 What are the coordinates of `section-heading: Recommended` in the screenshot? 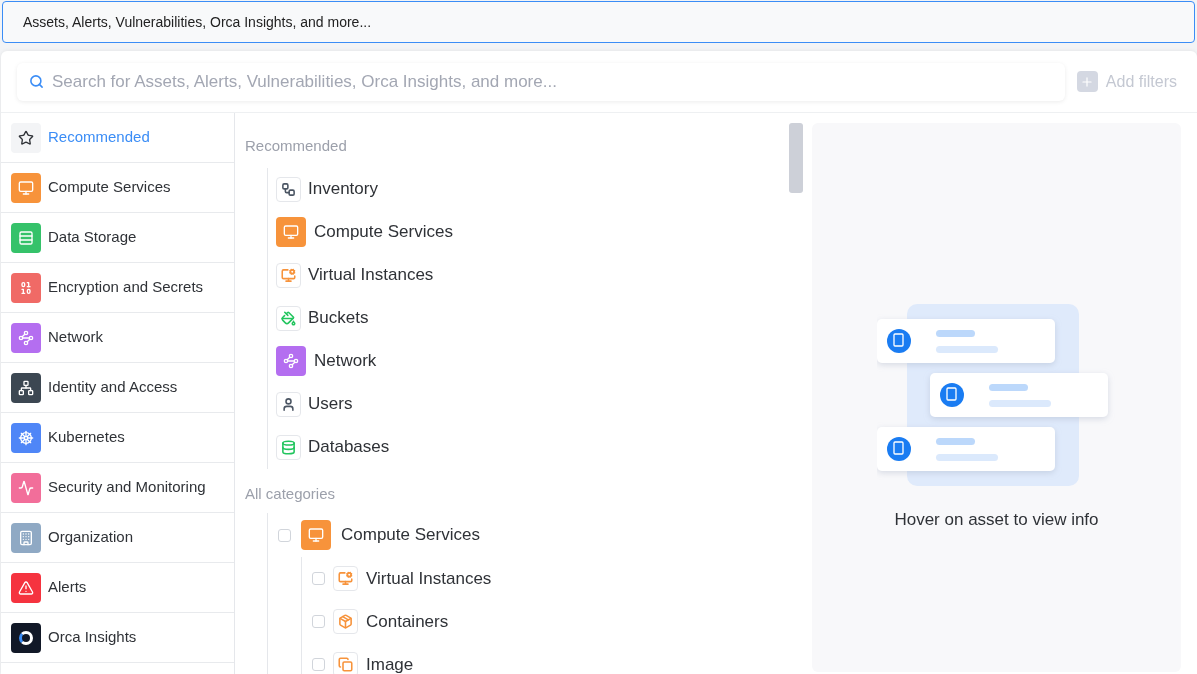 It's located at (296, 146).